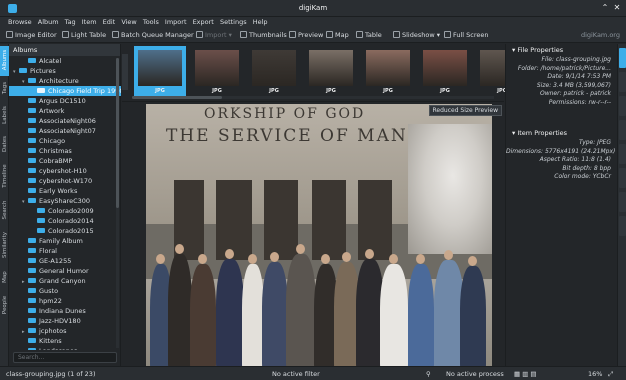 The height and width of the screenshot is (380, 626). I want to click on tab-tags: Tags, so click(4, 89).